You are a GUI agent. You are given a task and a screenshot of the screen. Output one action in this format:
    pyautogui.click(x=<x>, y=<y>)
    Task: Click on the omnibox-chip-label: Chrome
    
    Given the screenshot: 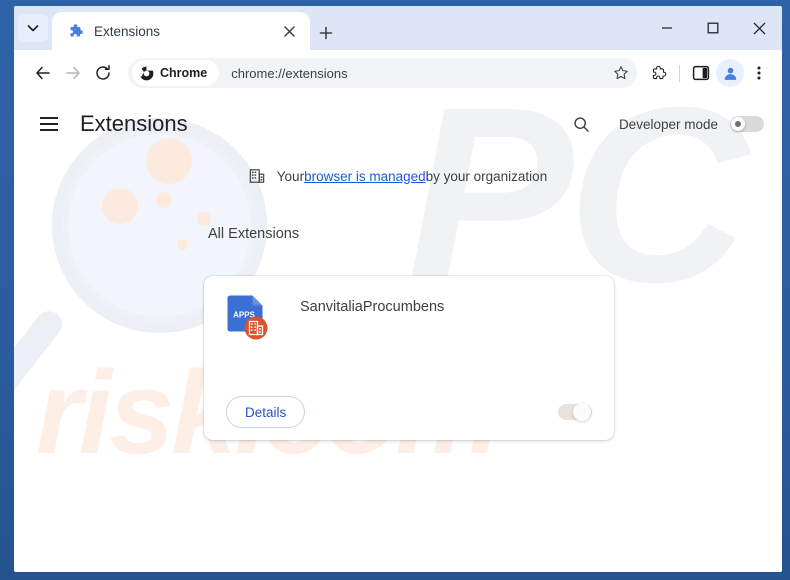 What is the action you would take?
    pyautogui.click(x=184, y=73)
    